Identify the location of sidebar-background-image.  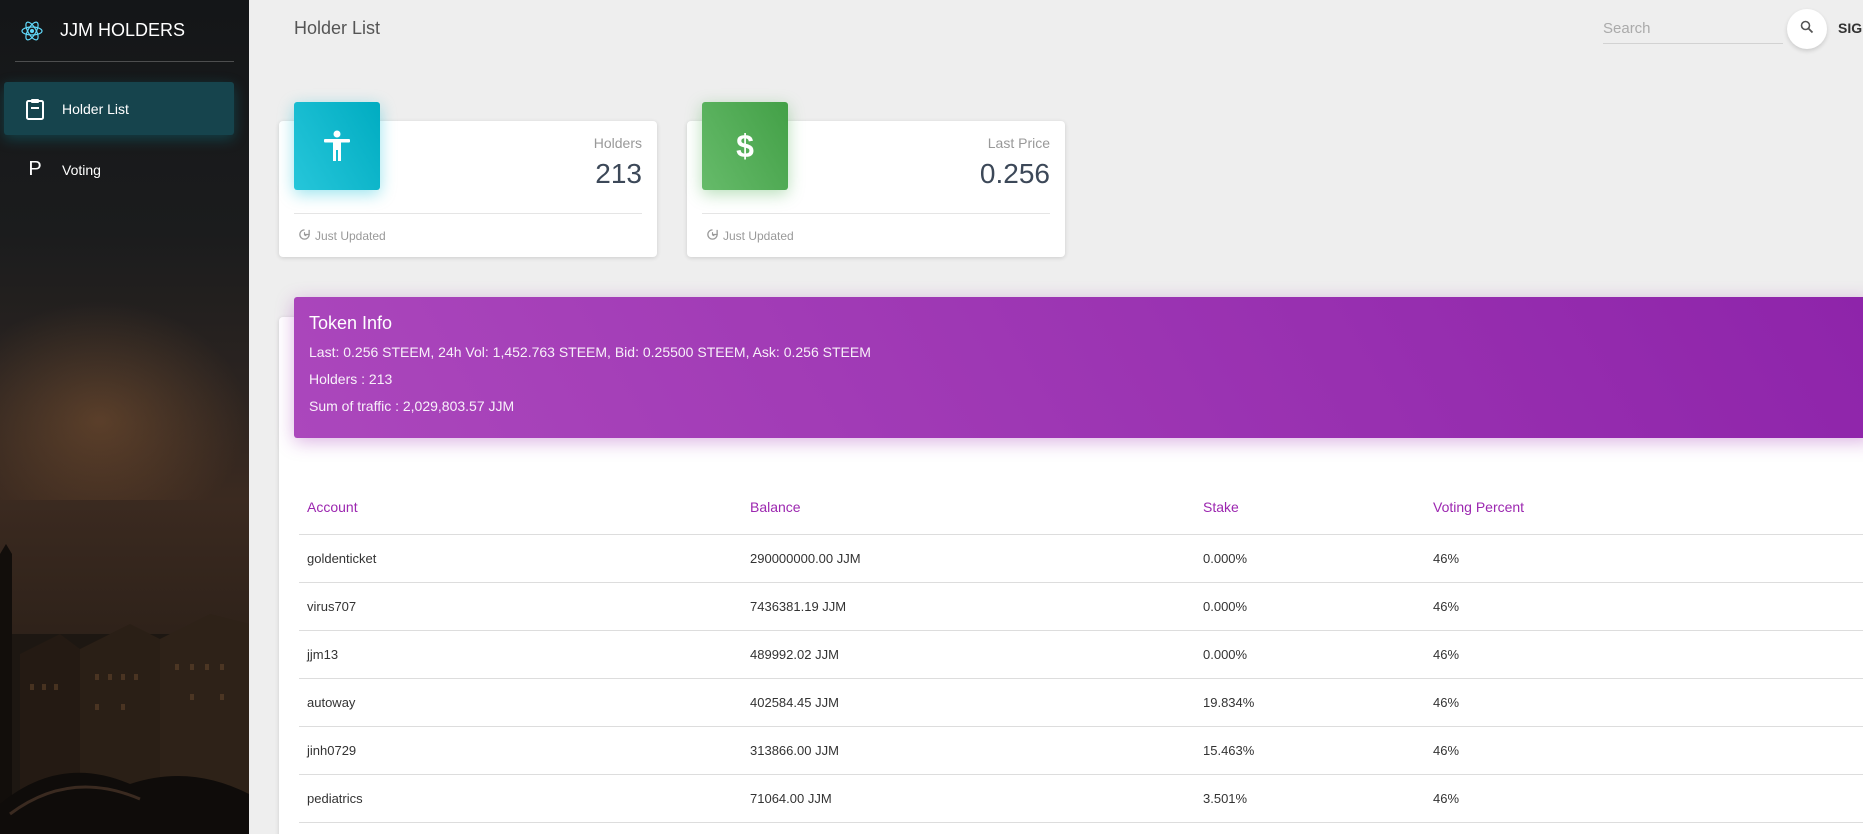
(124, 689).